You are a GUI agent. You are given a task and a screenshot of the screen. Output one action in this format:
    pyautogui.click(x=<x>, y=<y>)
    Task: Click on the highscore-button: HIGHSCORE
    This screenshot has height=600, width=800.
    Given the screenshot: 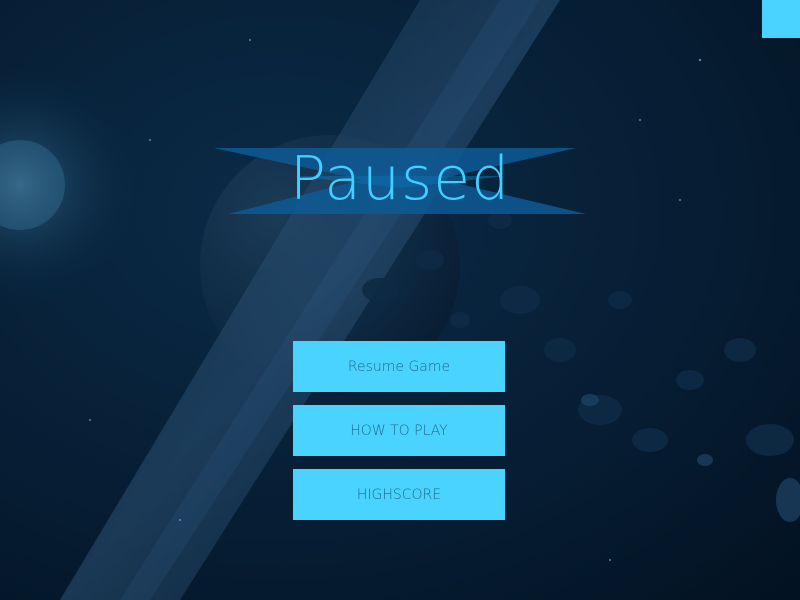 What is the action you would take?
    pyautogui.click(x=399, y=494)
    